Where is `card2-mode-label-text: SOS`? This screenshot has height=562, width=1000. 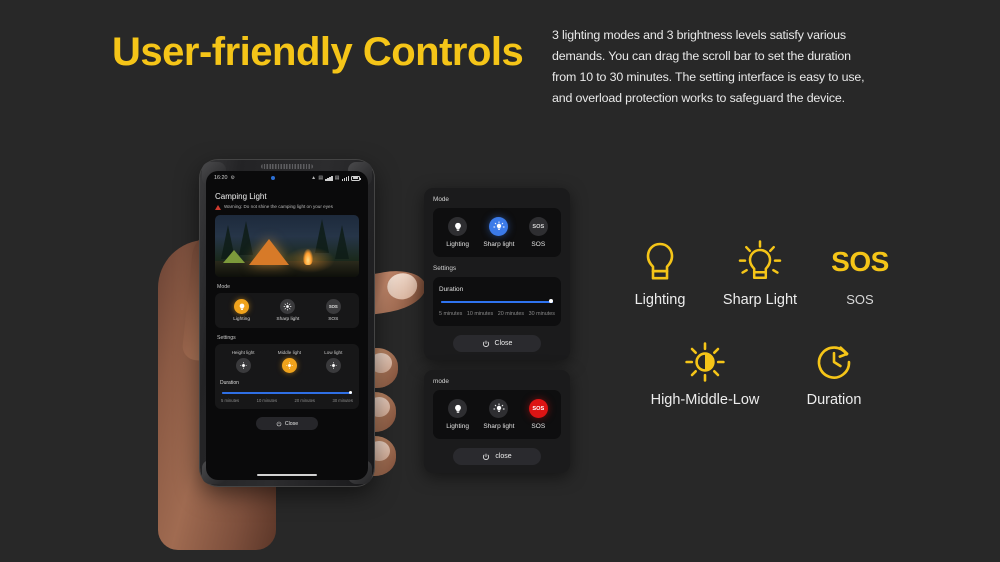
card2-mode-label-text: SOS is located at coordinates (538, 426).